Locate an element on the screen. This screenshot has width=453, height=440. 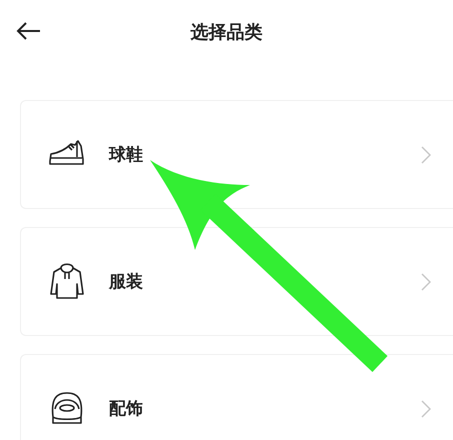
category-label: 配饰 is located at coordinates (126, 409).